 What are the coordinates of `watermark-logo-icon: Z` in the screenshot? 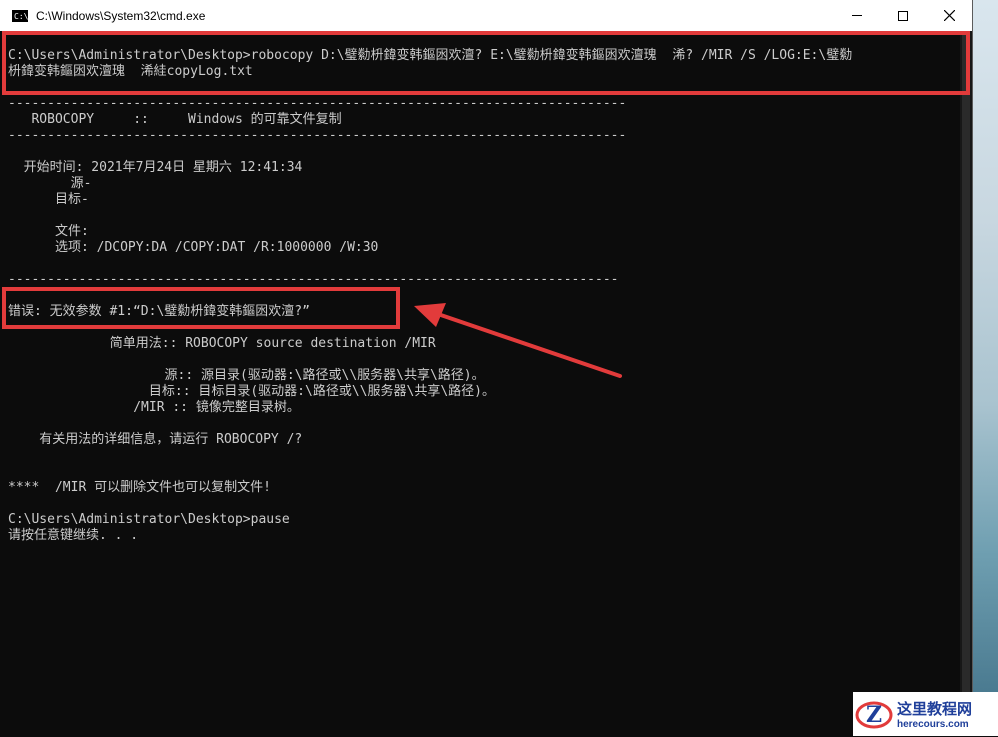 It's located at (874, 714).